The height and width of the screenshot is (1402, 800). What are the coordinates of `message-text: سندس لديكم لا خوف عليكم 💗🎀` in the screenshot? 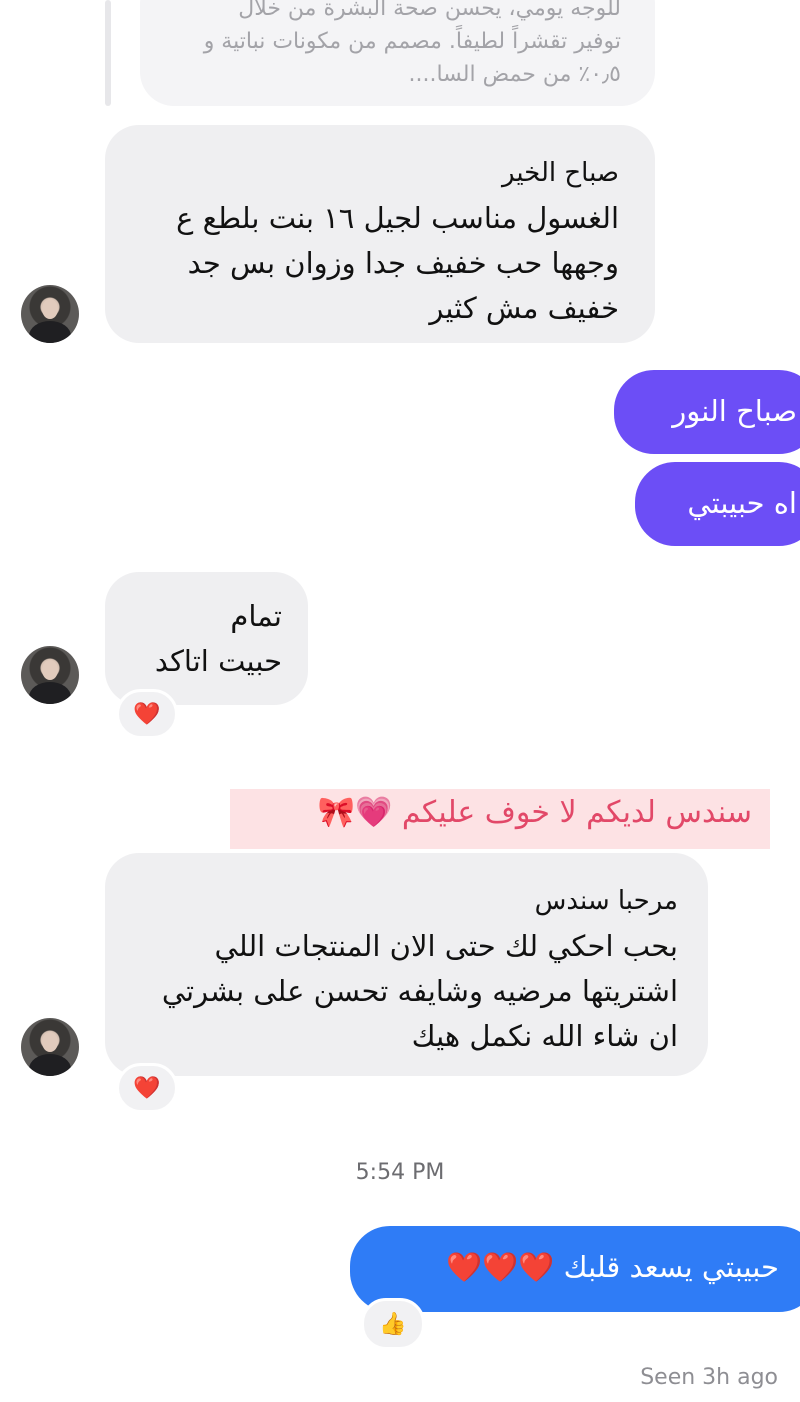 It's located at (534, 812).